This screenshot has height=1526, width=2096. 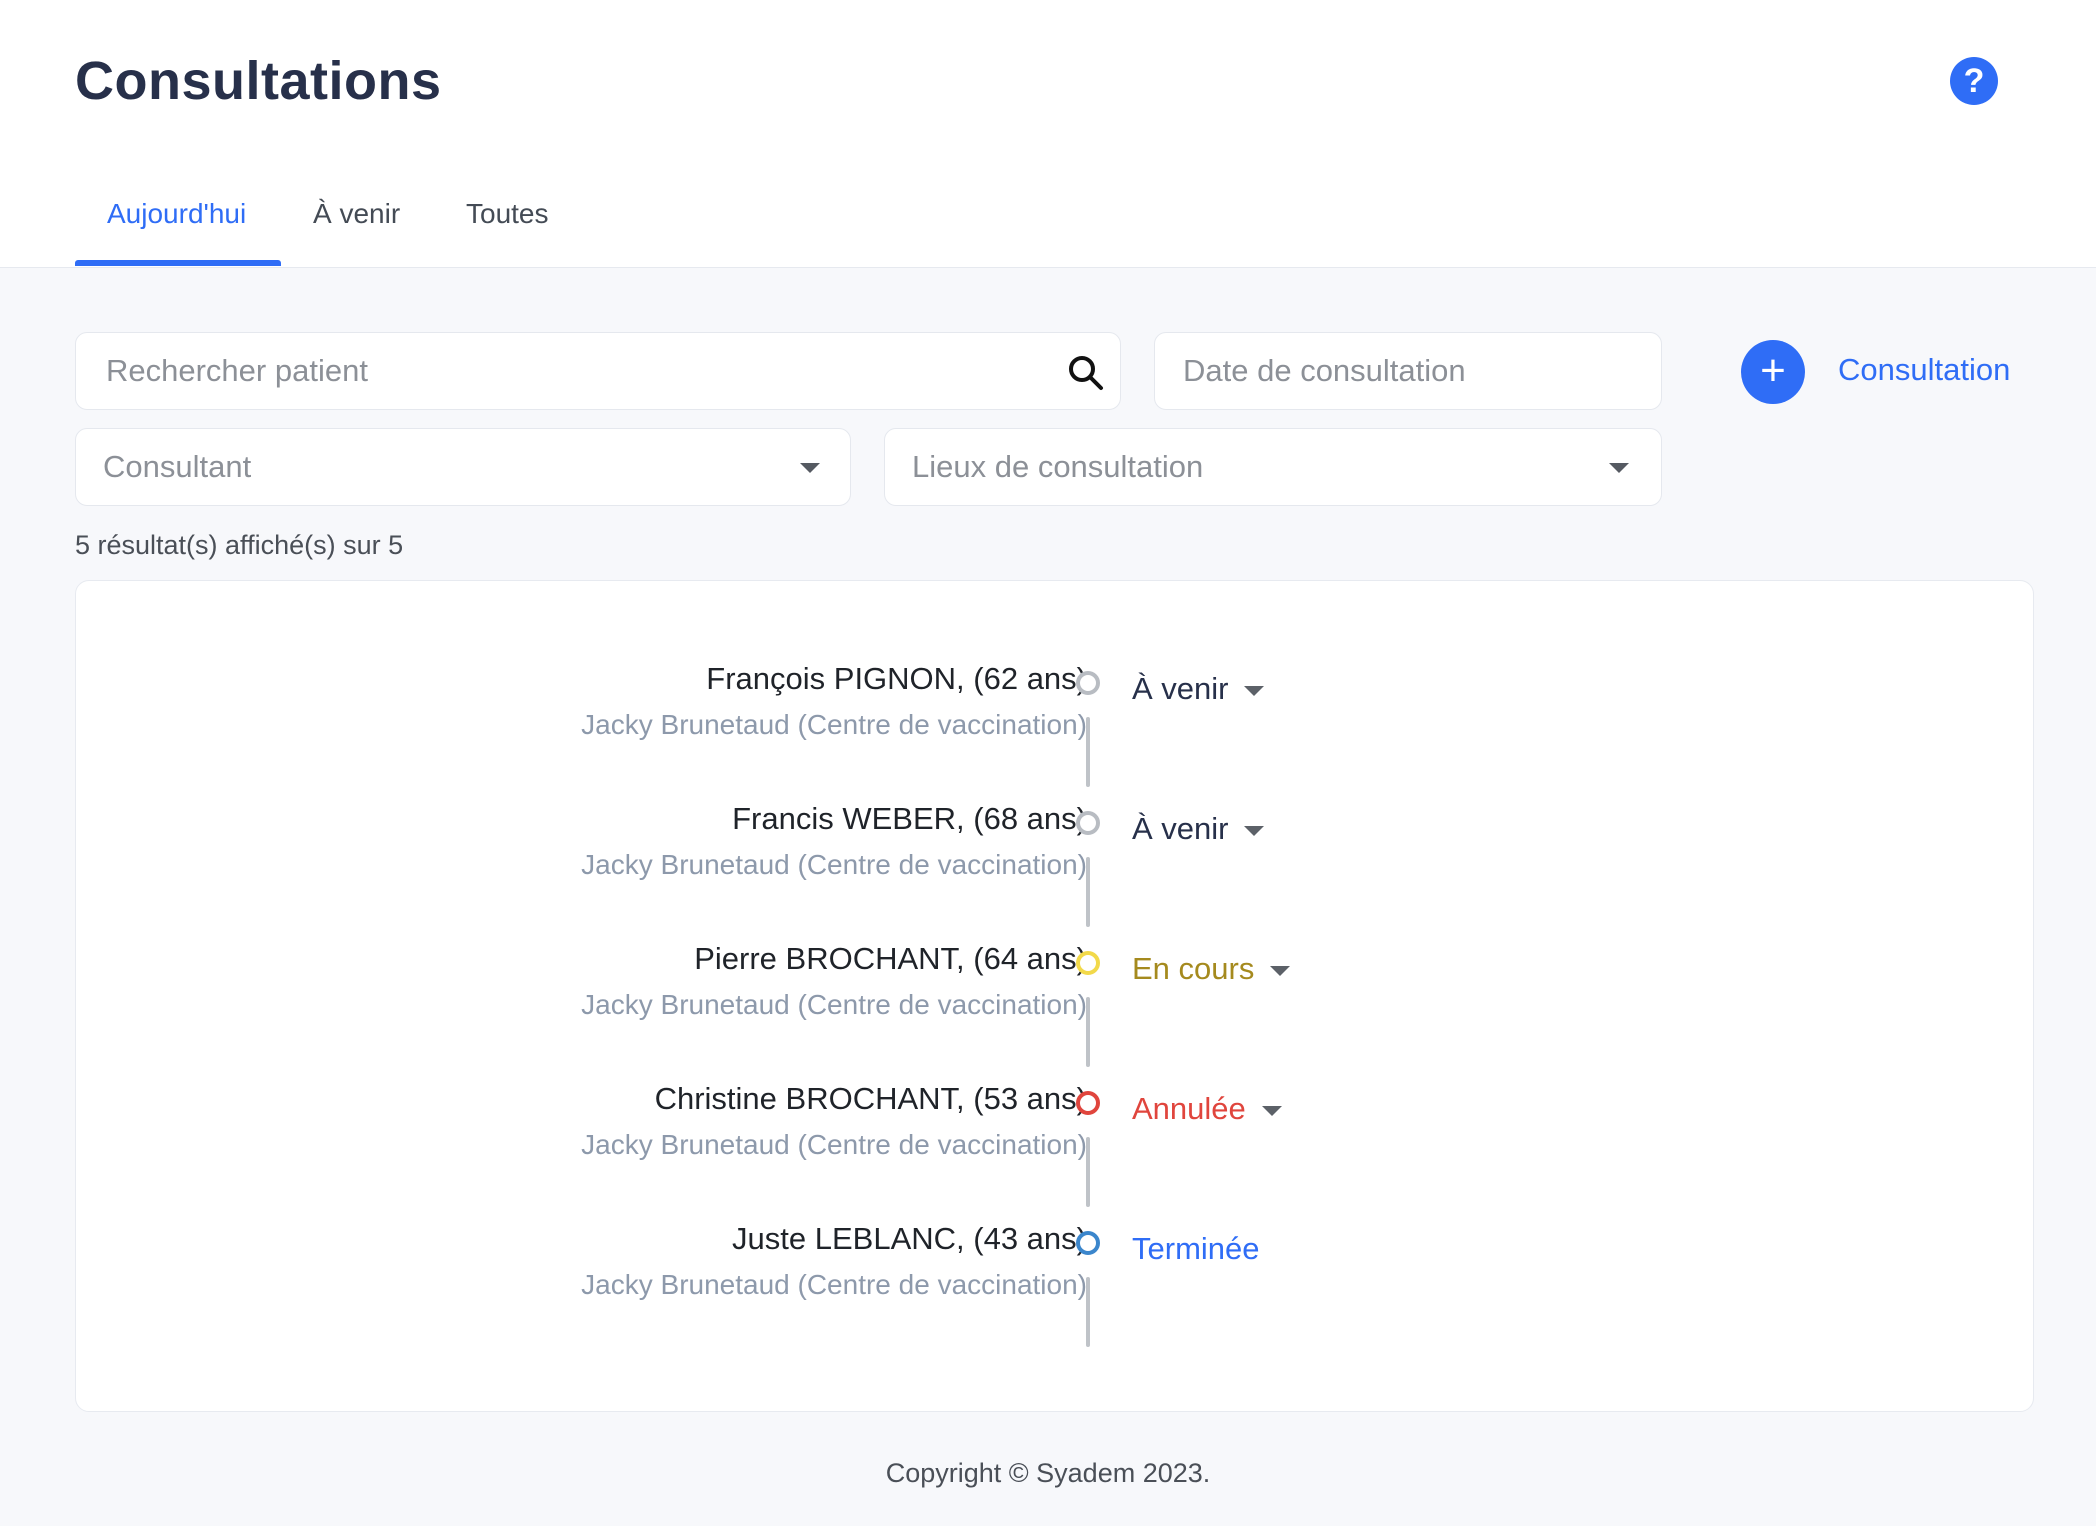 What do you see at coordinates (1048, 1473) in the screenshot?
I see `footer-copyright: Copyright © Syadem 2023.` at bounding box center [1048, 1473].